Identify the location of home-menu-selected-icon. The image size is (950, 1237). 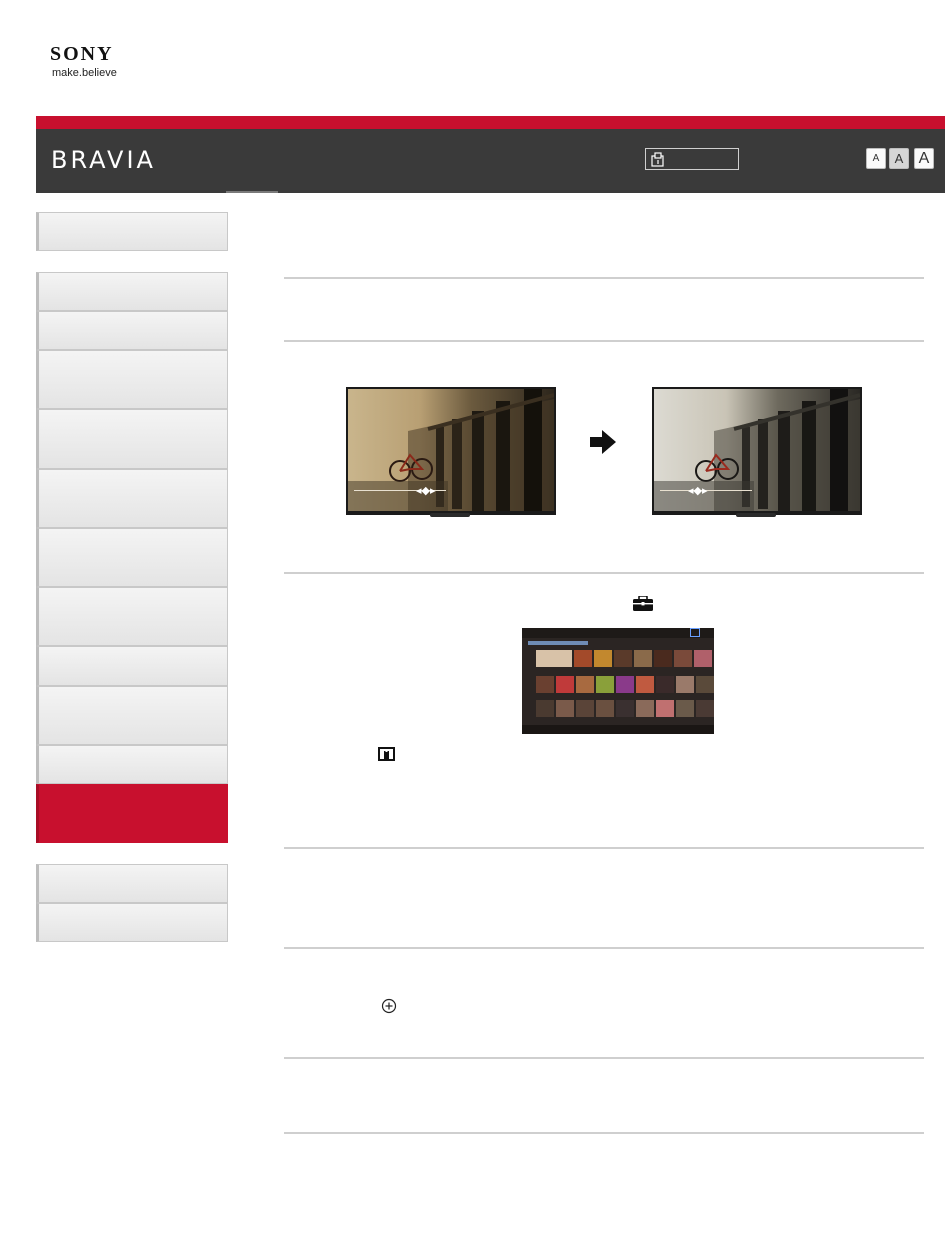
(695, 632).